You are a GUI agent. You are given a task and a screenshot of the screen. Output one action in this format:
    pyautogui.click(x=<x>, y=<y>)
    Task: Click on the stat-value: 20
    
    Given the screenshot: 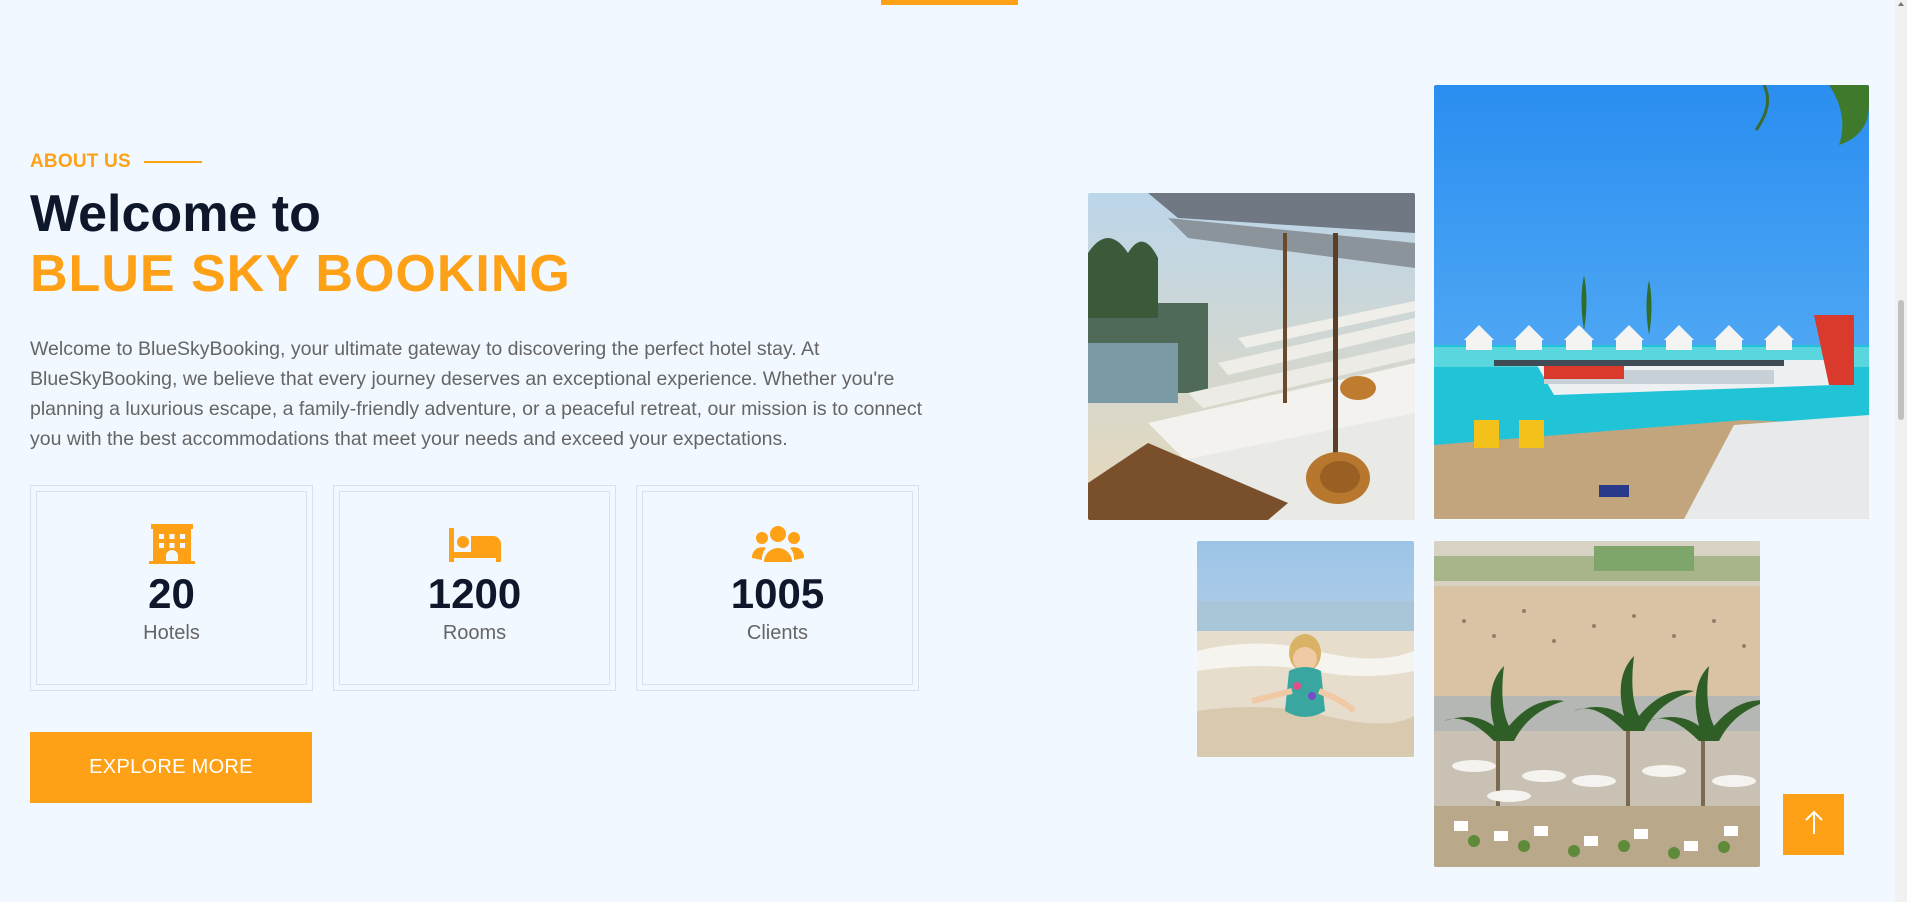 What is the action you would take?
    pyautogui.click(x=171, y=593)
    